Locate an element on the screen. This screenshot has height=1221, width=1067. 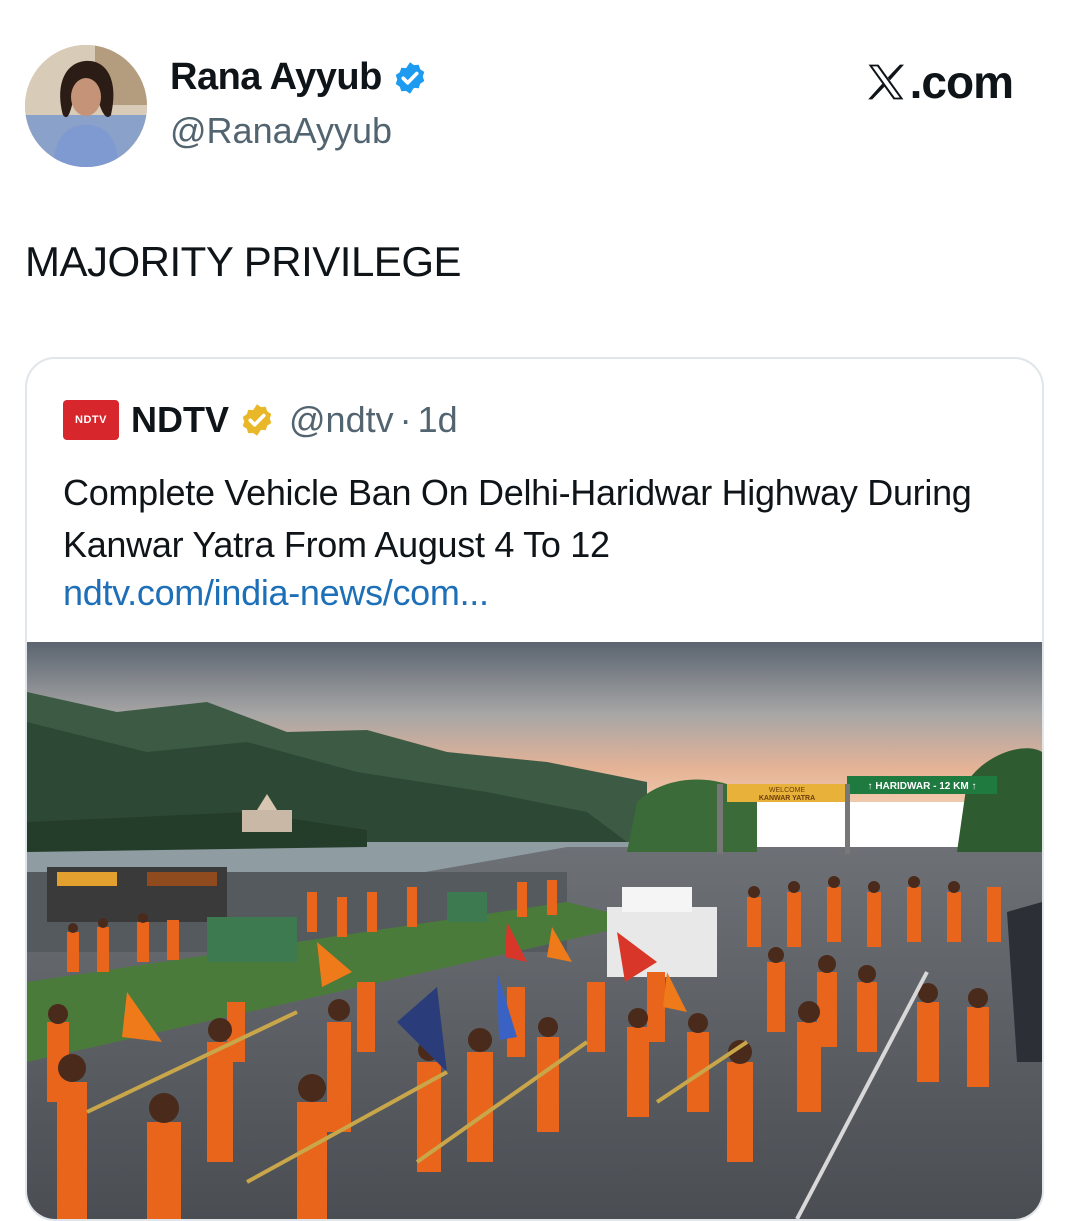
author-name-row: Rana Ayyub is located at coordinates (299, 77).